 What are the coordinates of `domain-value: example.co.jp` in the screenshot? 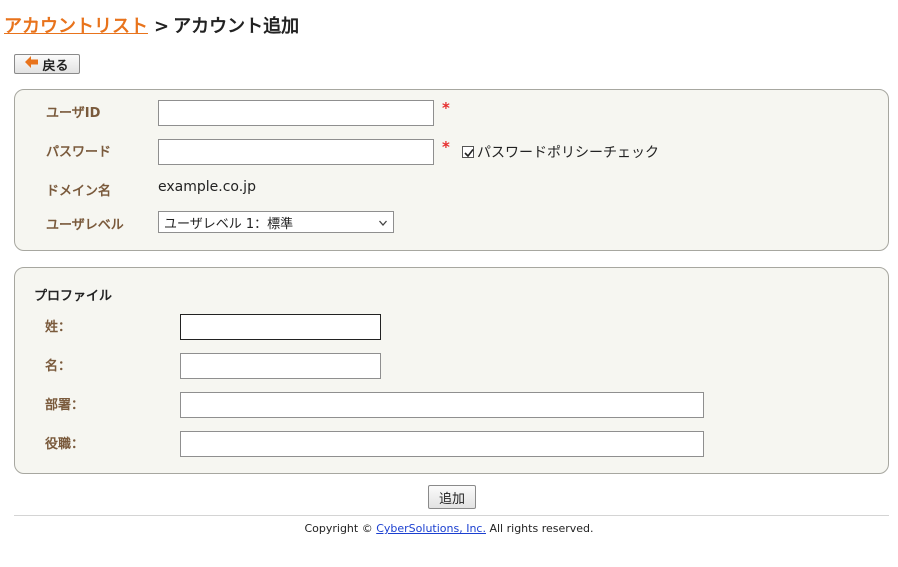 It's located at (207, 187).